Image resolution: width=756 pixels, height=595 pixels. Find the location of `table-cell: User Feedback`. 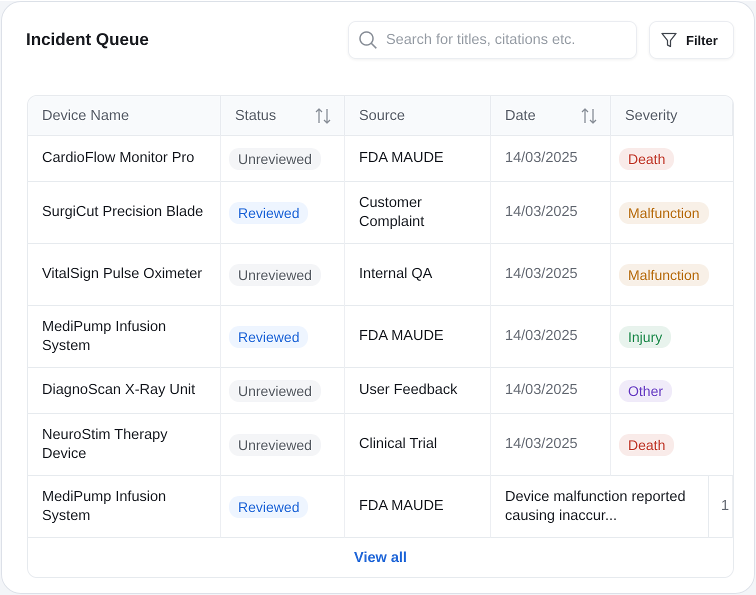

table-cell: User Feedback is located at coordinates (418, 391).